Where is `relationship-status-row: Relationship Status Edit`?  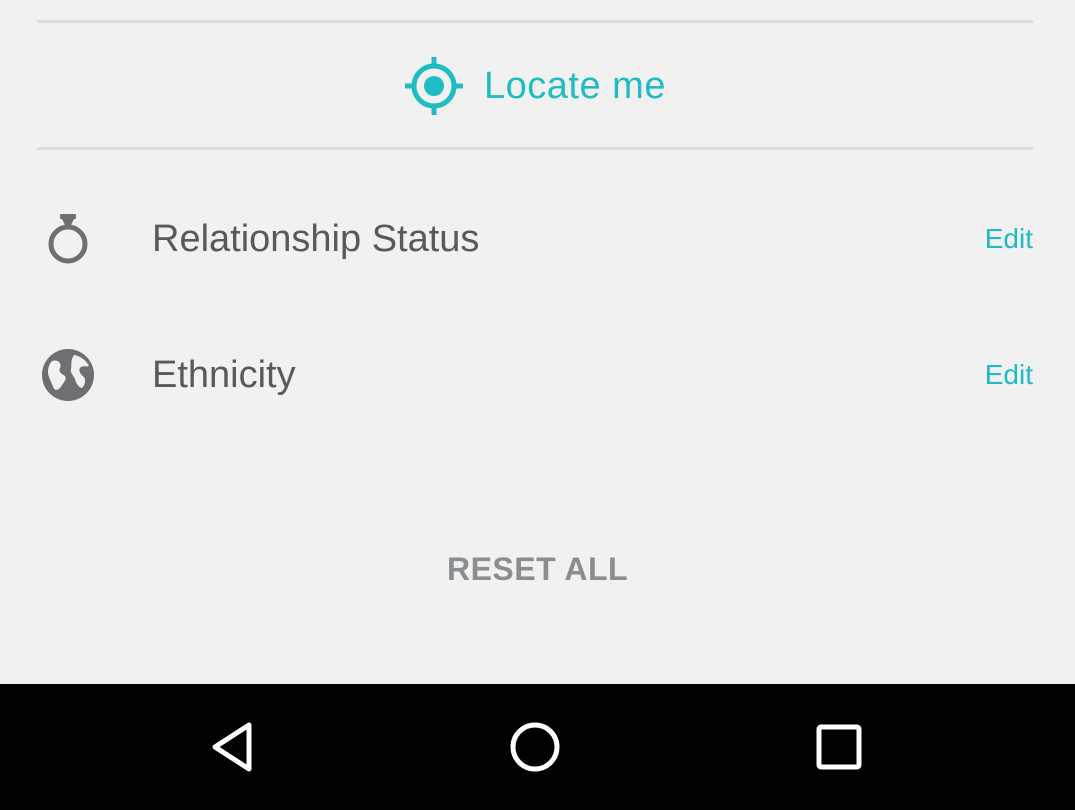
relationship-status-row: Relationship Status Edit is located at coordinates (537, 239).